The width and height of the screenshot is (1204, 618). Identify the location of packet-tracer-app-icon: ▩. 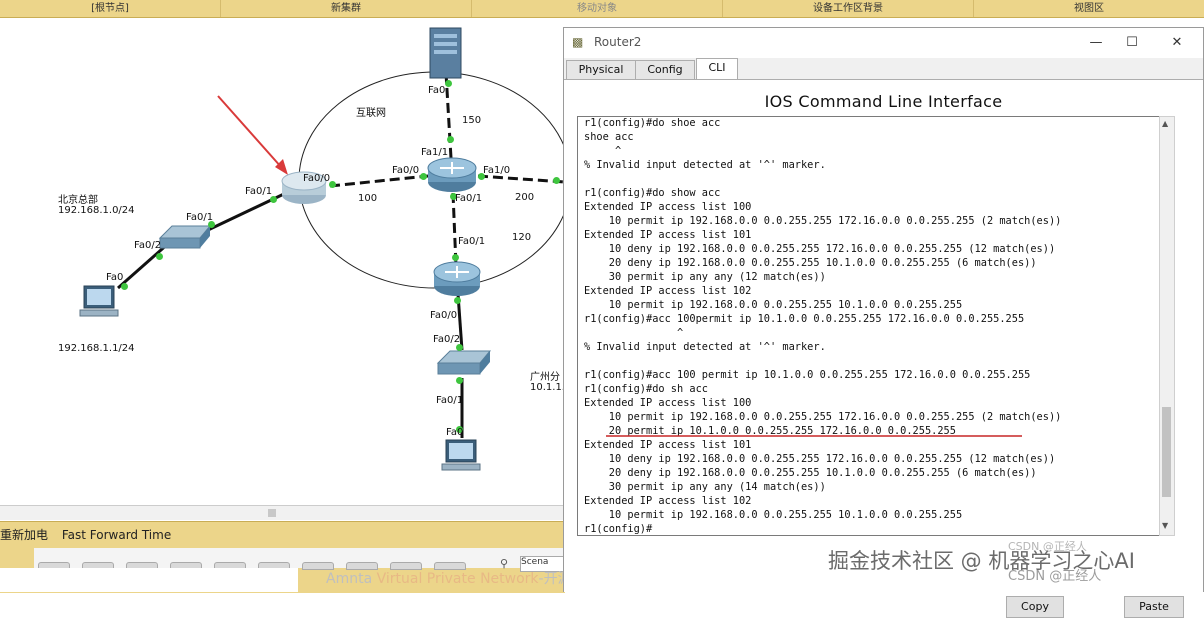
(578, 42).